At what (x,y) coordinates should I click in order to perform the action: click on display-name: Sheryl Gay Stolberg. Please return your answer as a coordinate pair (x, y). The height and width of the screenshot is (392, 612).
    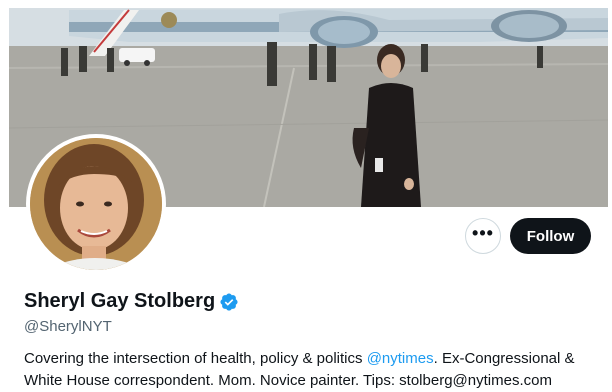
    Looking at the image, I should click on (120, 301).